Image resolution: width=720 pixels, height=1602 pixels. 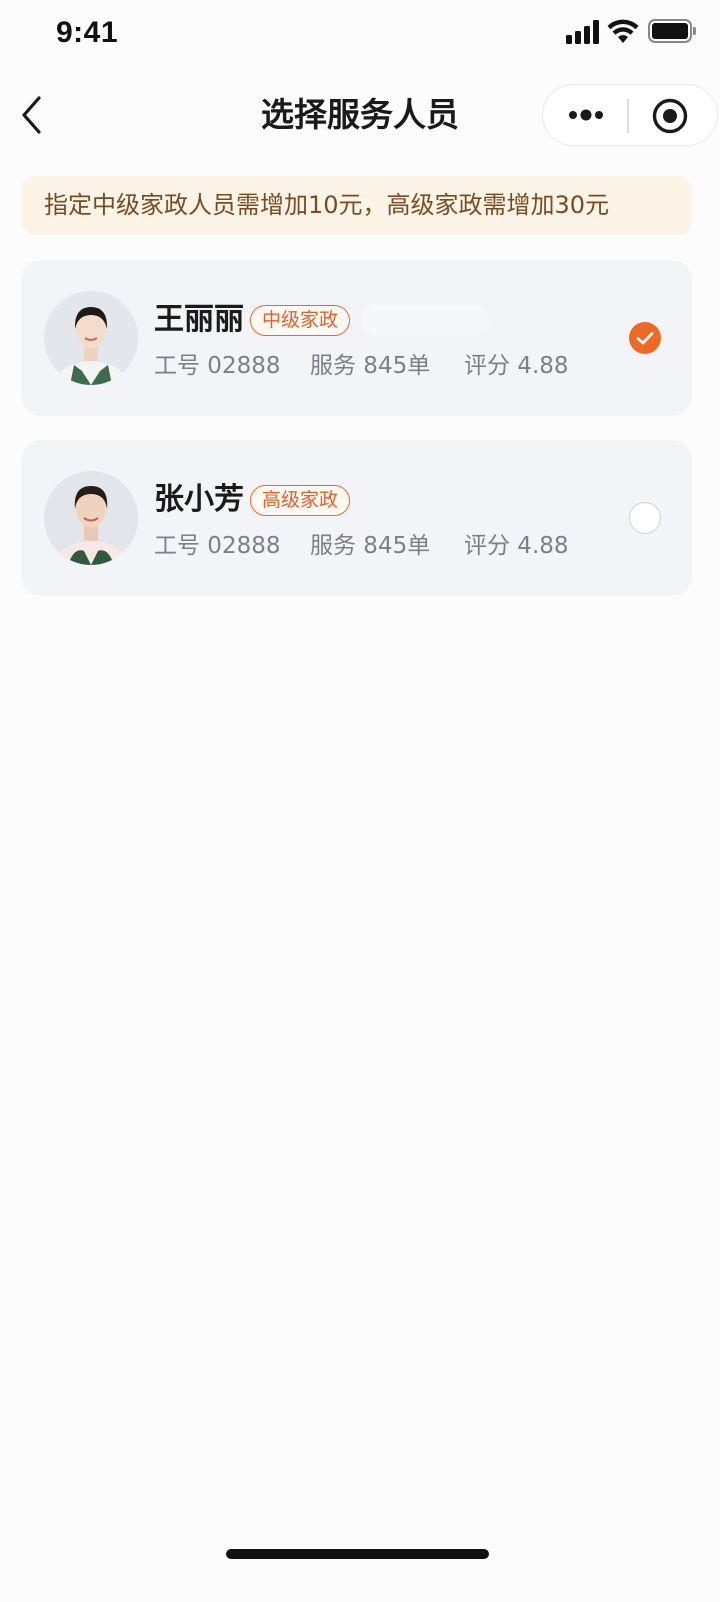 I want to click on mini-program-capsule, so click(x=630, y=115).